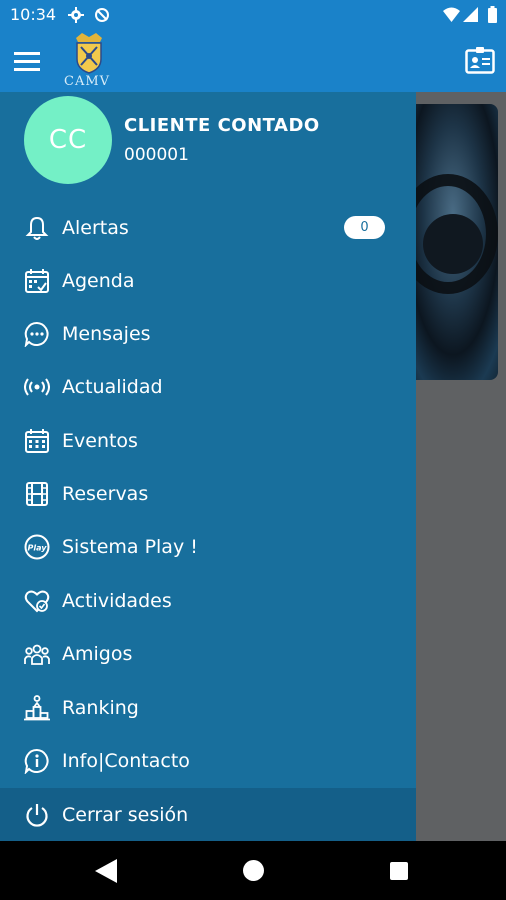 This screenshot has height=900, width=506. I want to click on menu-item-sistema-play: Play Sistema Play !, so click(208, 546).